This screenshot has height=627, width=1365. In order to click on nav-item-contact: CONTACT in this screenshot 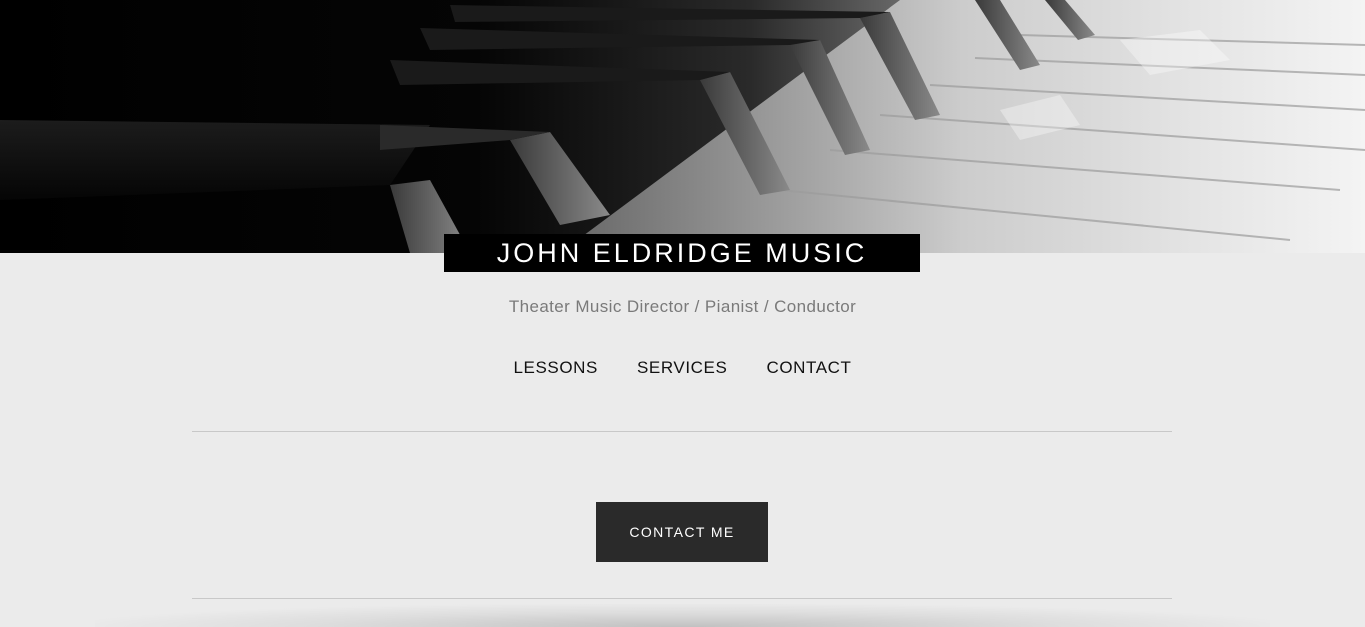, I will do `click(808, 368)`.